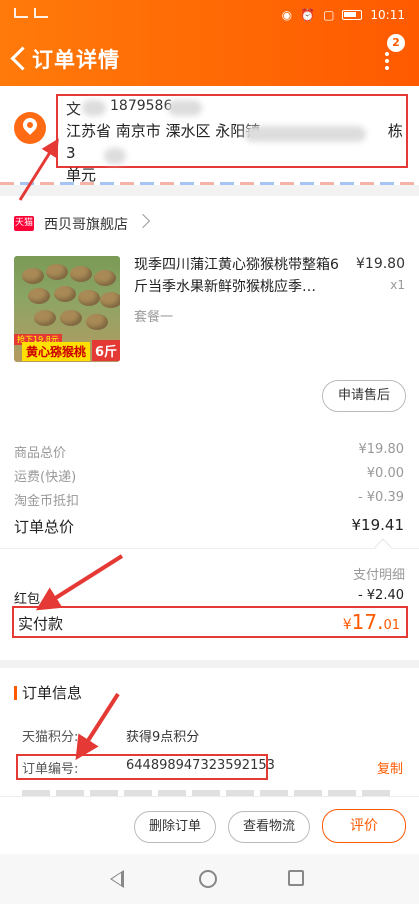 Image resolution: width=419 pixels, height=904 pixels. What do you see at coordinates (52, 693) in the screenshot?
I see `order-info-title: 订单信息` at bounding box center [52, 693].